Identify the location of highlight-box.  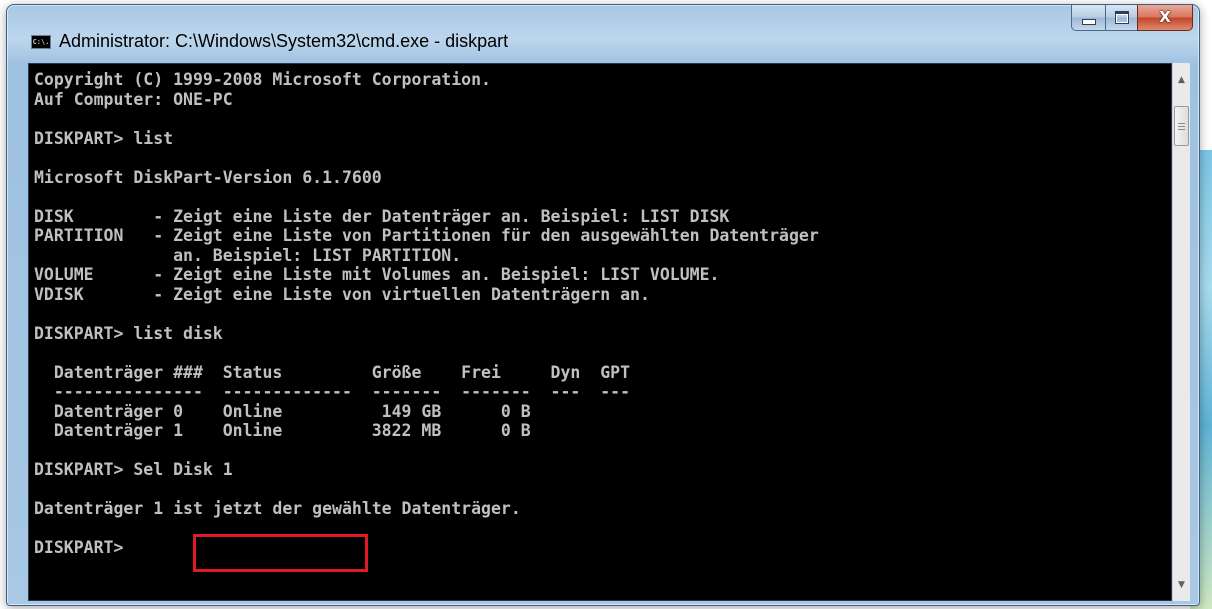
(280, 553).